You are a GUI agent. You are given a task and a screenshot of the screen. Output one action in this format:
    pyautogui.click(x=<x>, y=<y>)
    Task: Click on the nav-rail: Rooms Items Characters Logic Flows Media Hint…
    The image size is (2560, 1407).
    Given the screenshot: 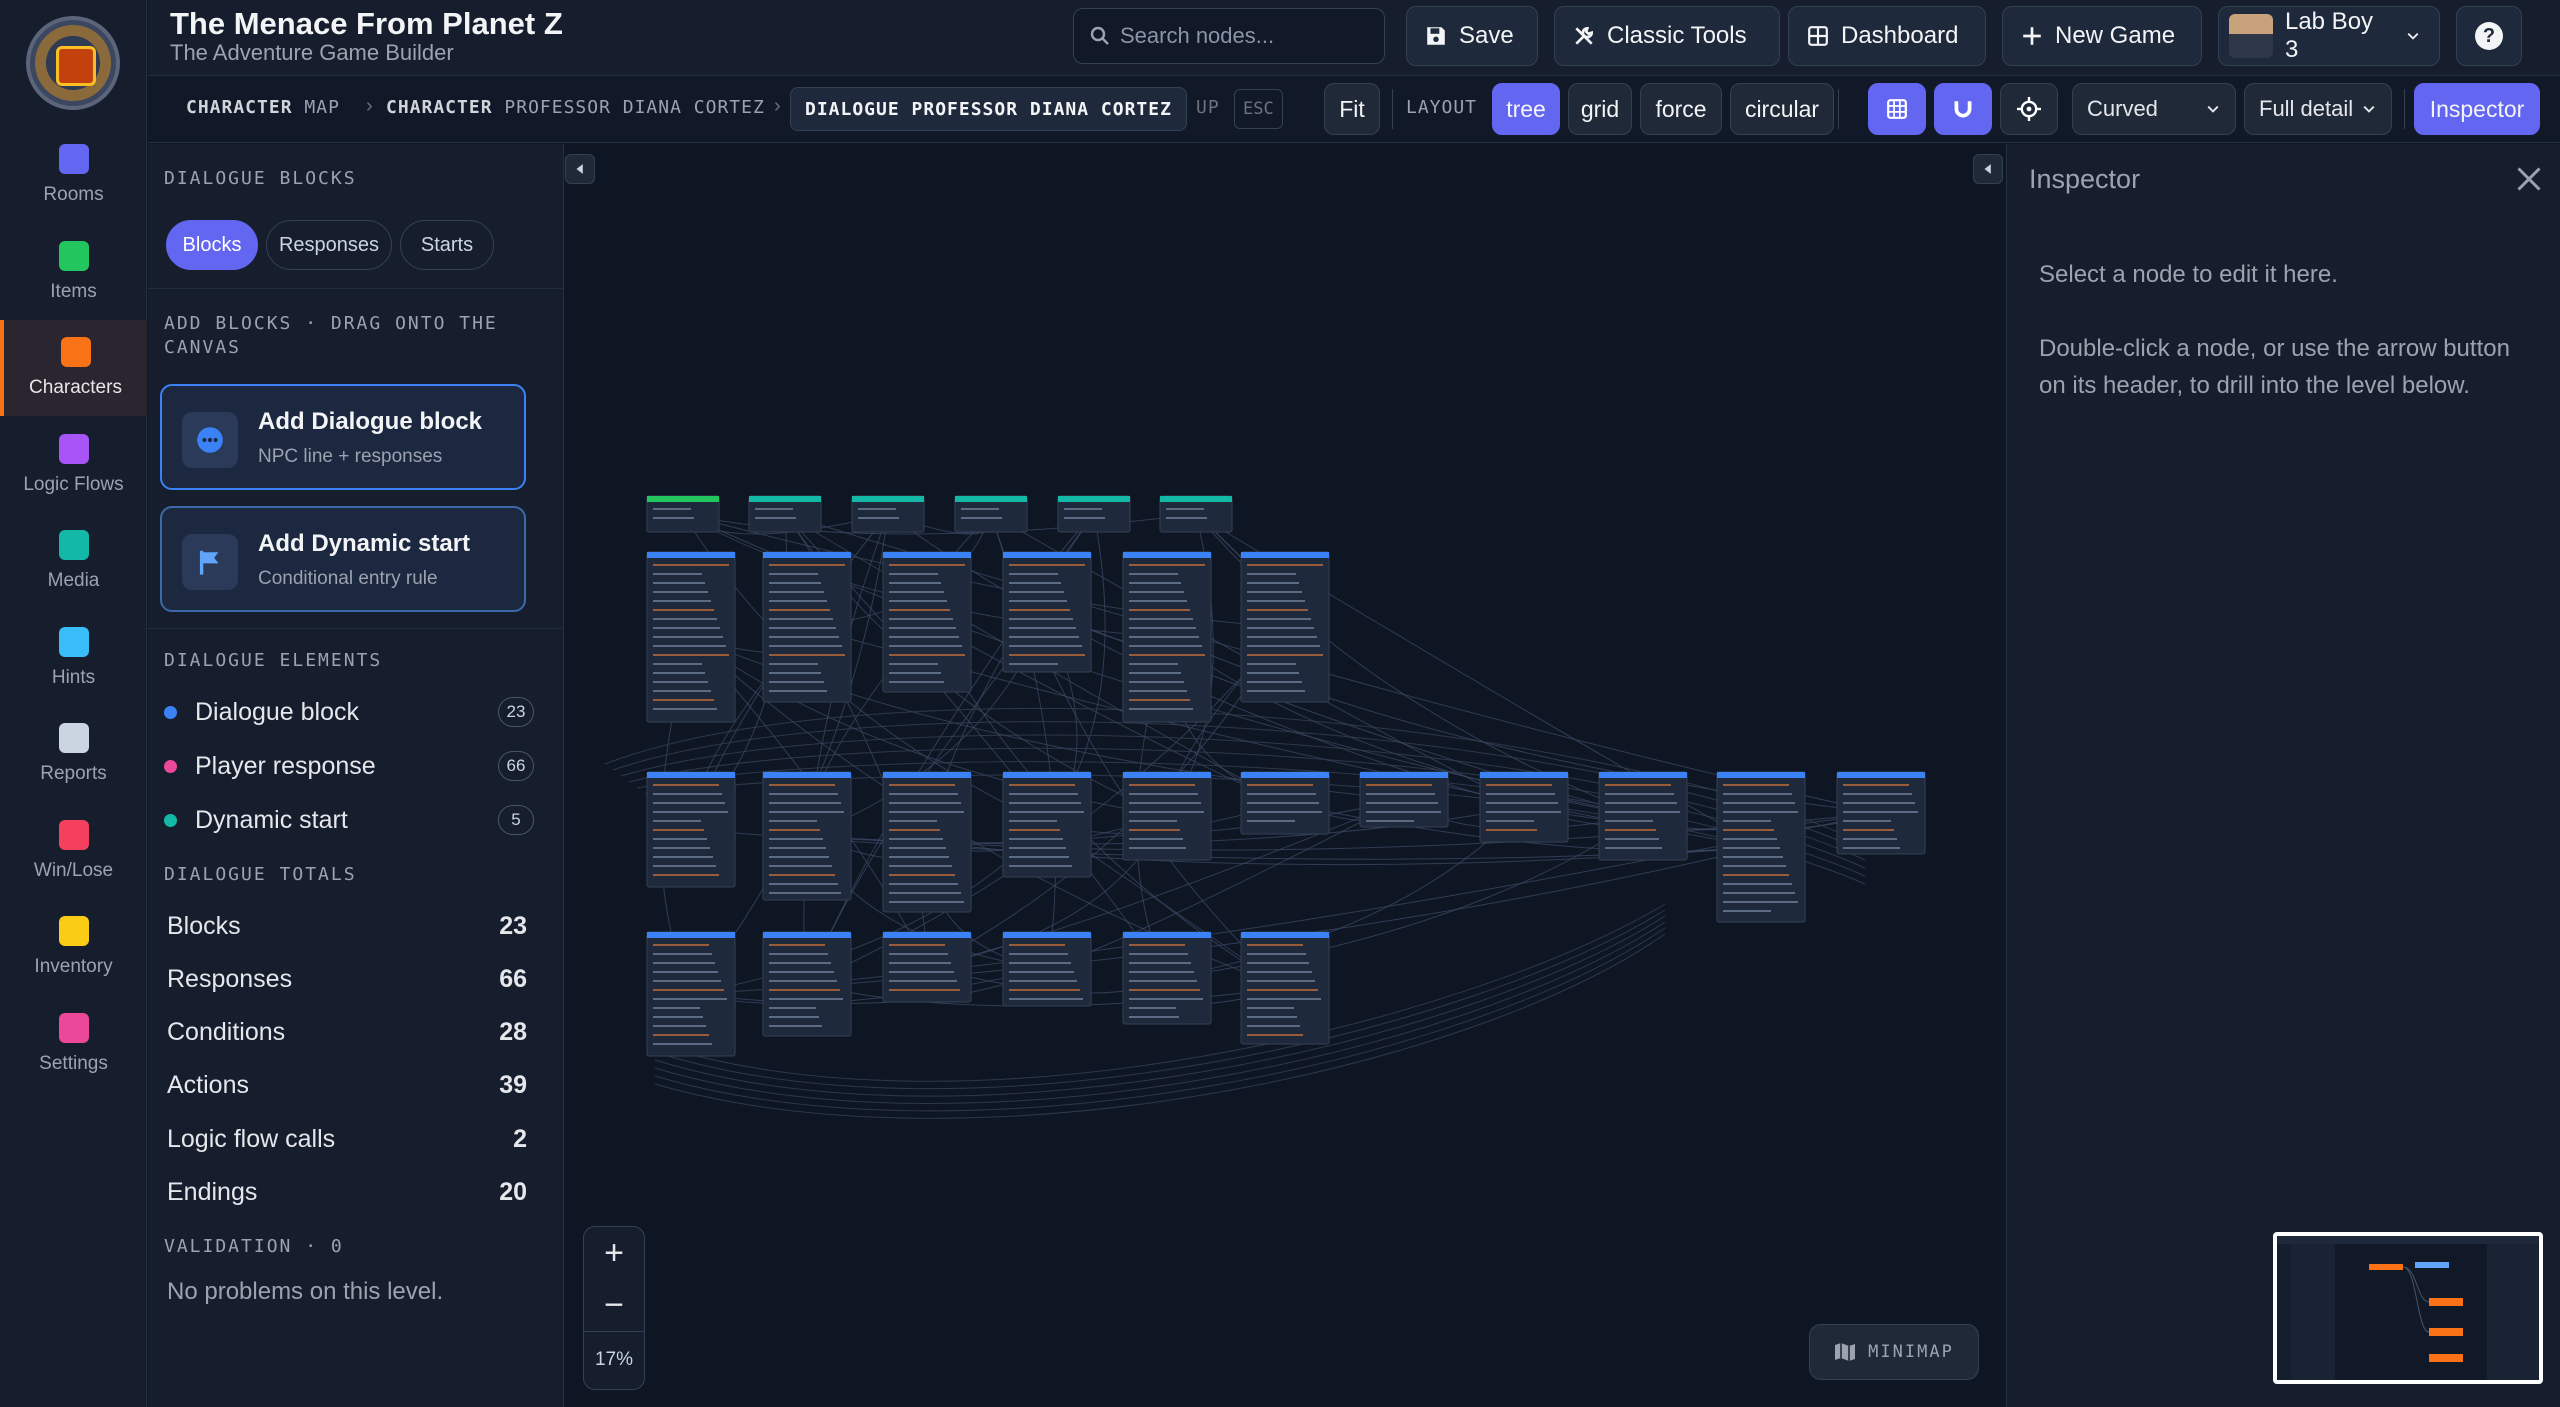 What is the action you would take?
    pyautogui.click(x=73, y=703)
    